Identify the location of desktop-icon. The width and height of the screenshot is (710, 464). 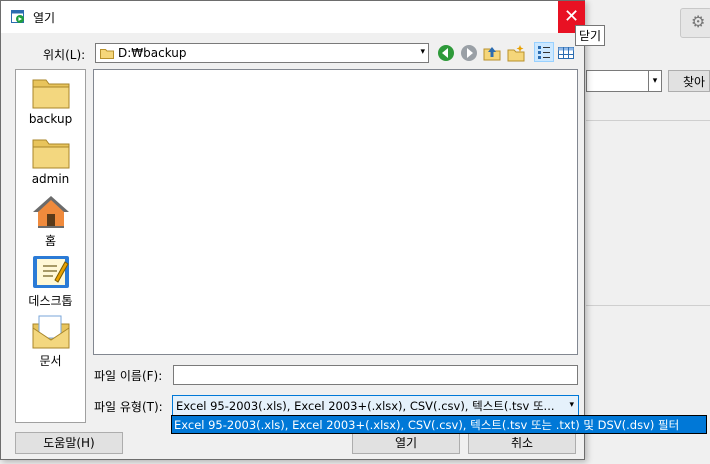
(50, 272).